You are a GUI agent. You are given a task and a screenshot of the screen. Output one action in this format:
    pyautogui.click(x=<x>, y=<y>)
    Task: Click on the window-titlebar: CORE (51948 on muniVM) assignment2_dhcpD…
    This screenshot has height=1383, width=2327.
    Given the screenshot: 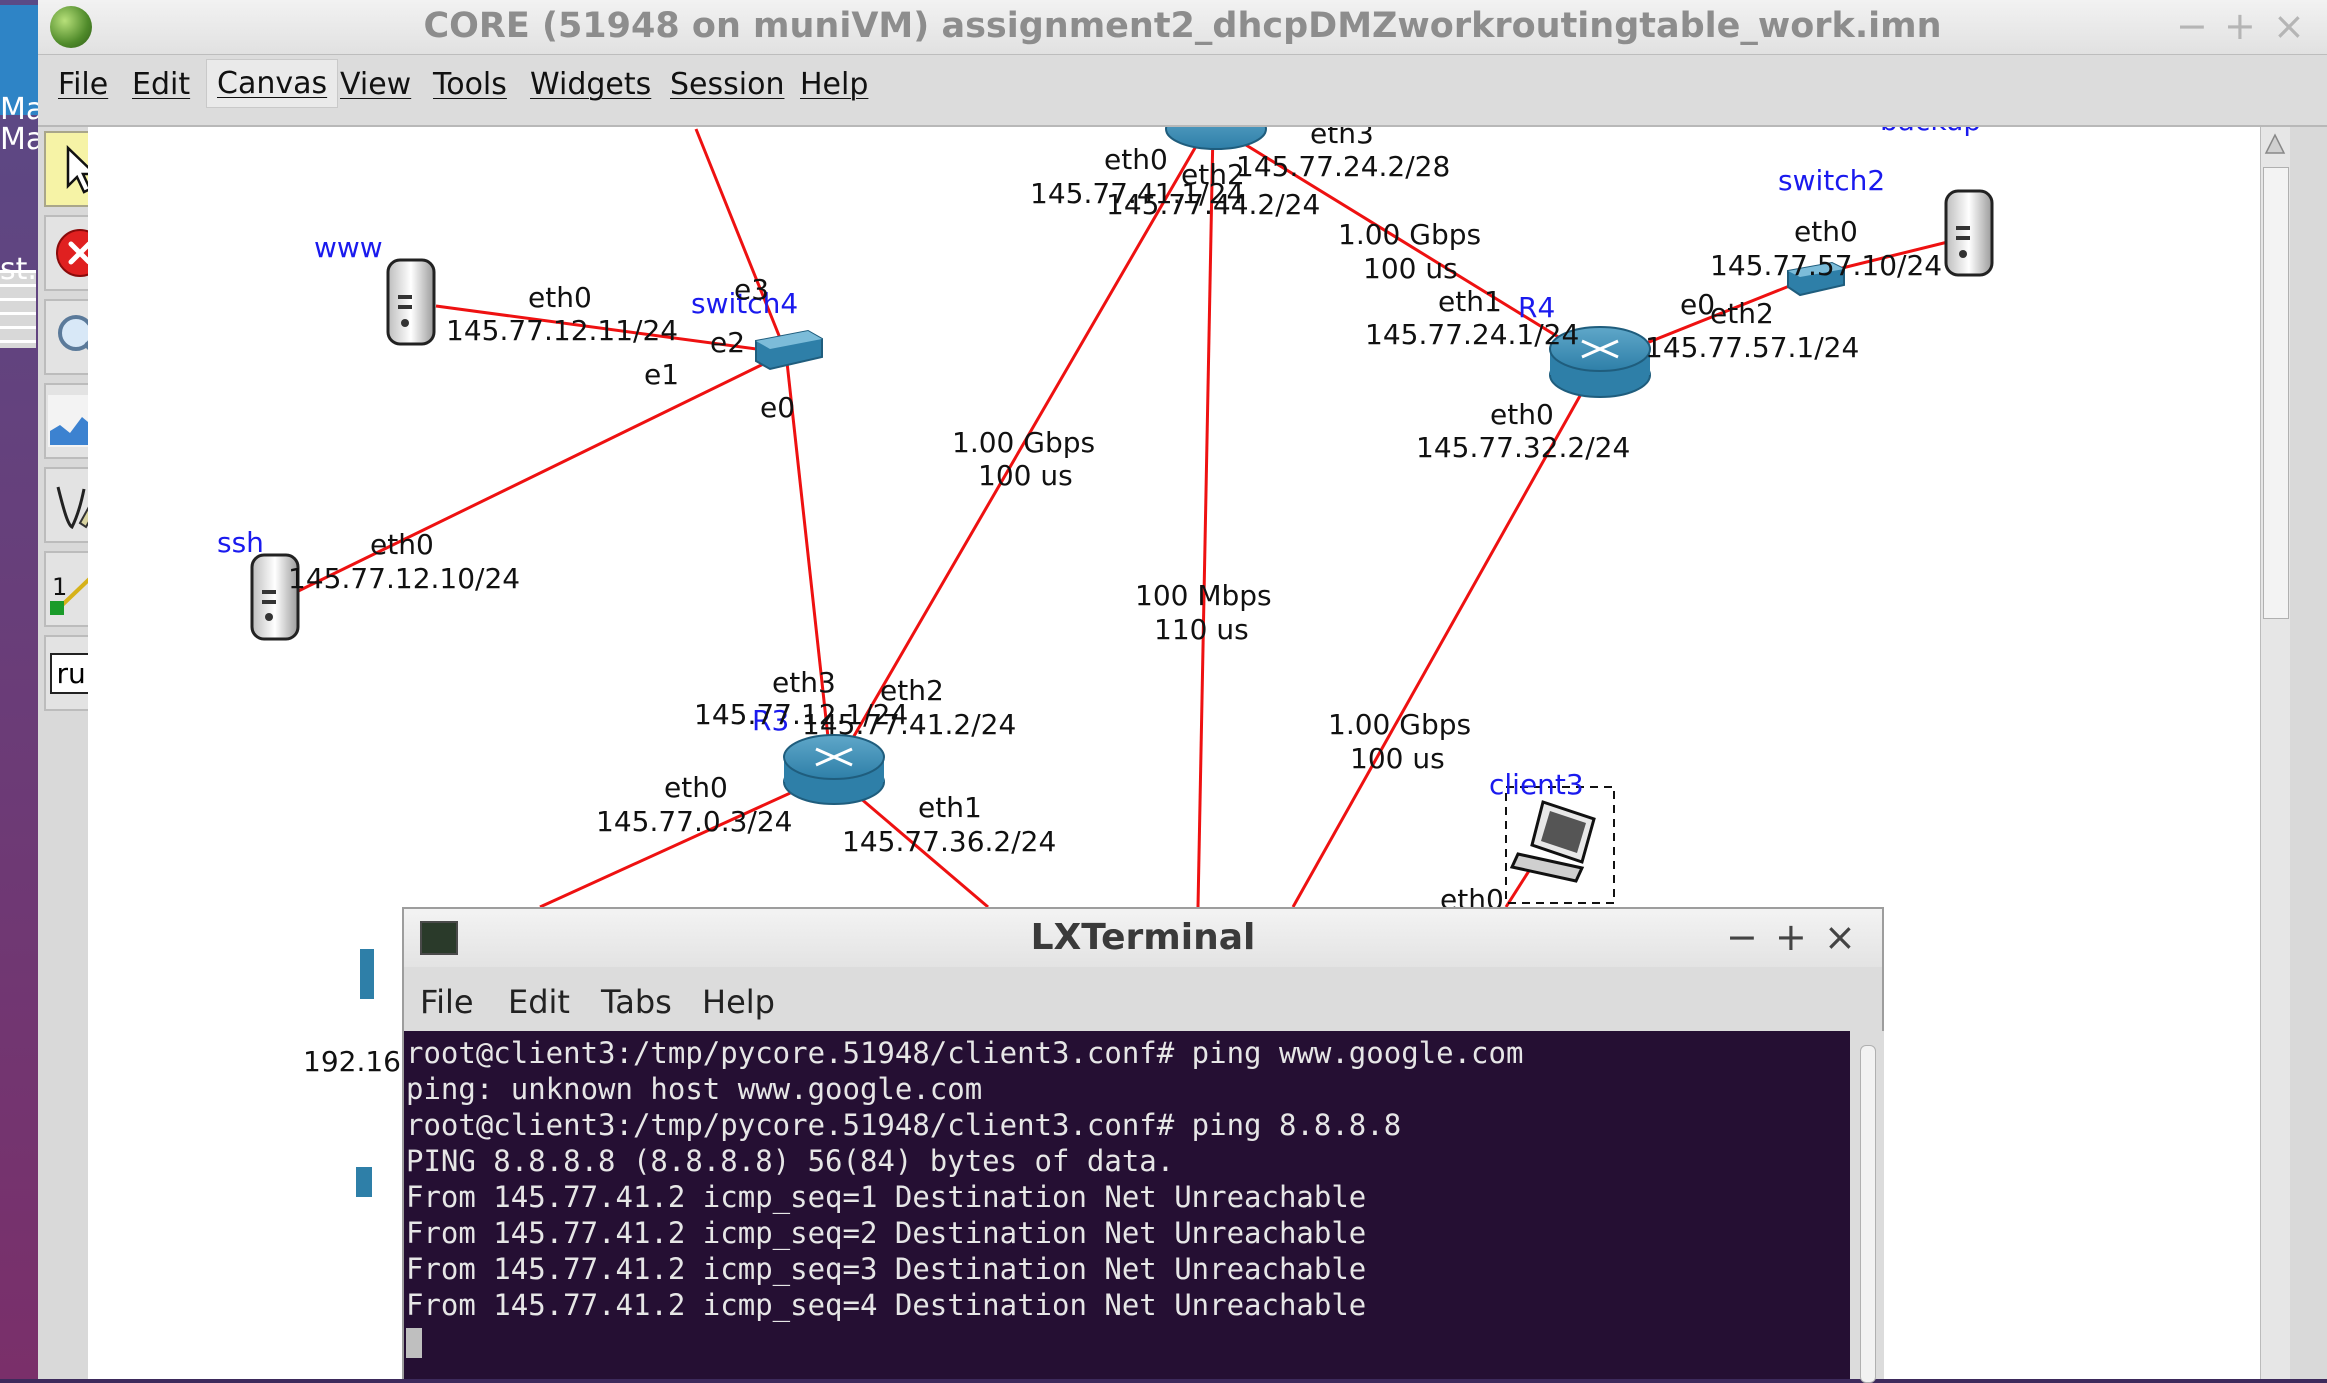 What is the action you would take?
    pyautogui.click(x=1182, y=27)
    